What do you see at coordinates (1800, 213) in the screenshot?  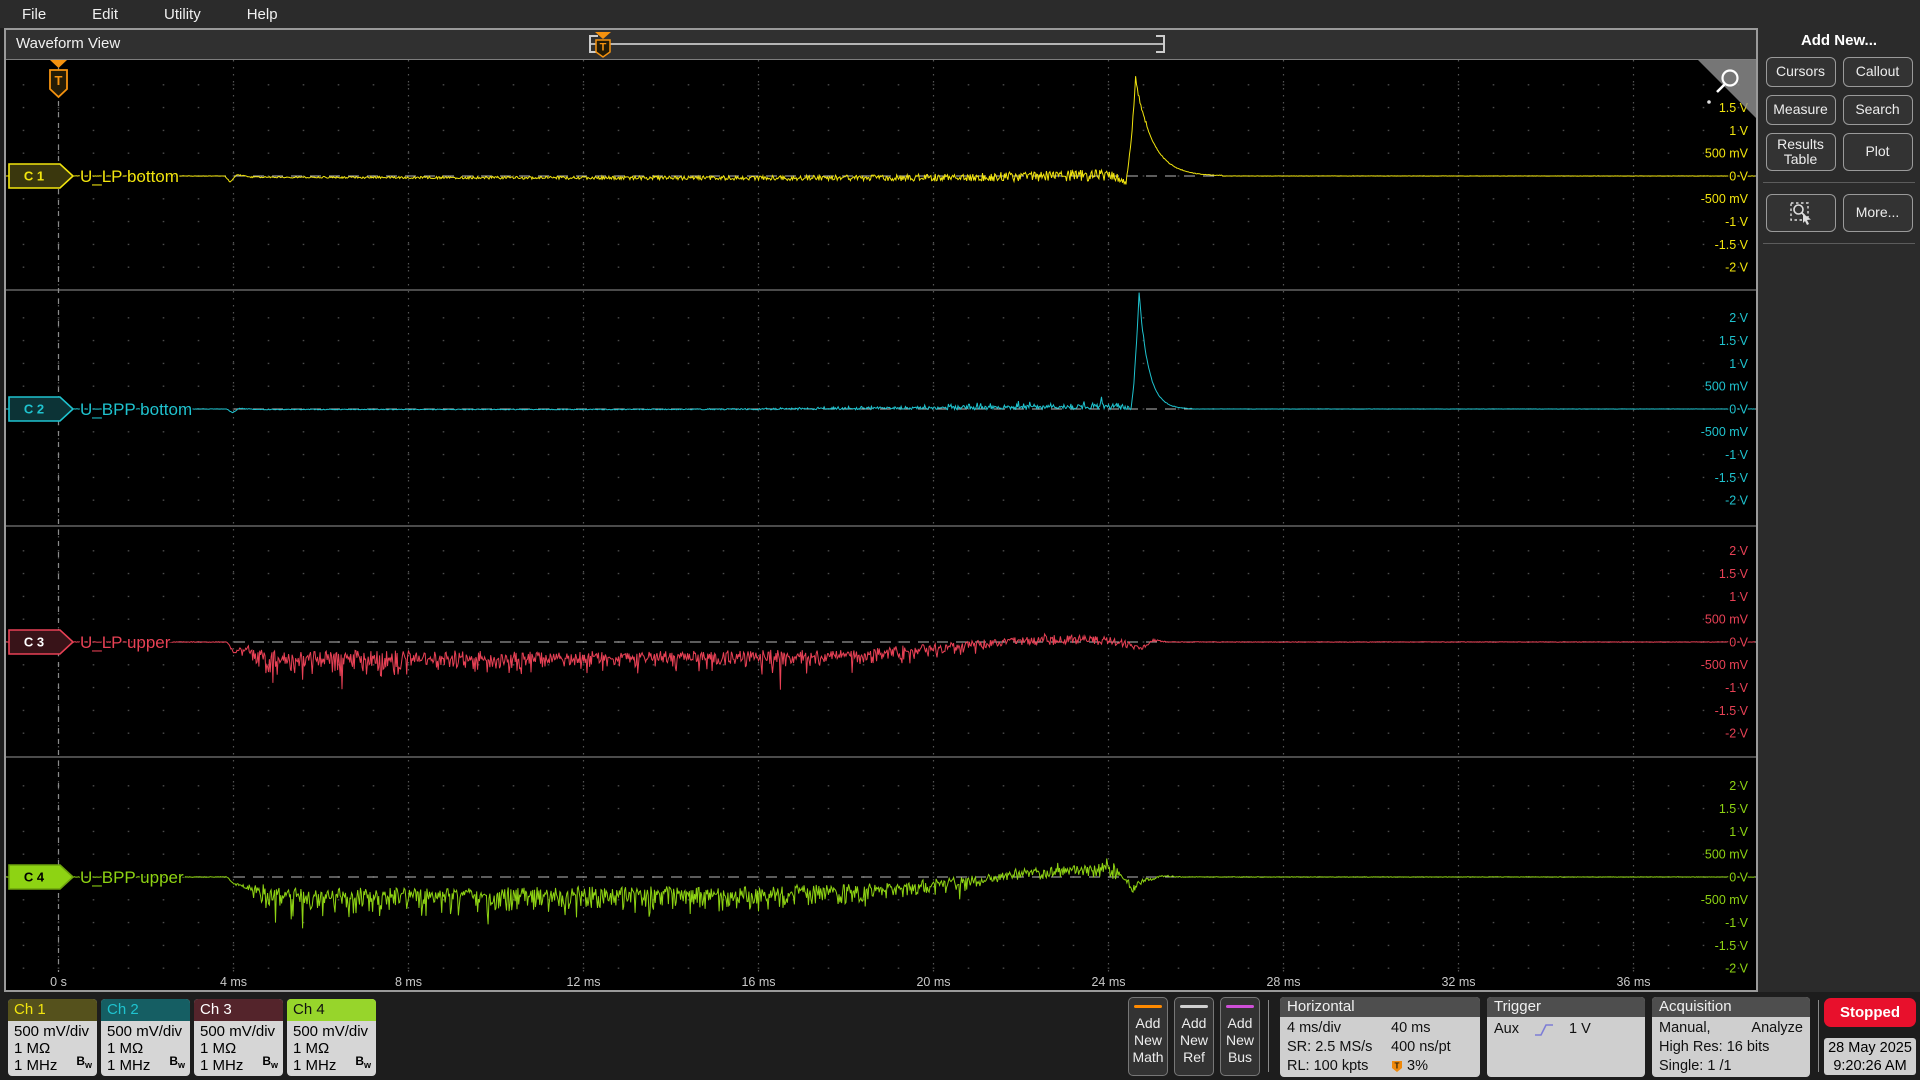 I see `zoom-select-button` at bounding box center [1800, 213].